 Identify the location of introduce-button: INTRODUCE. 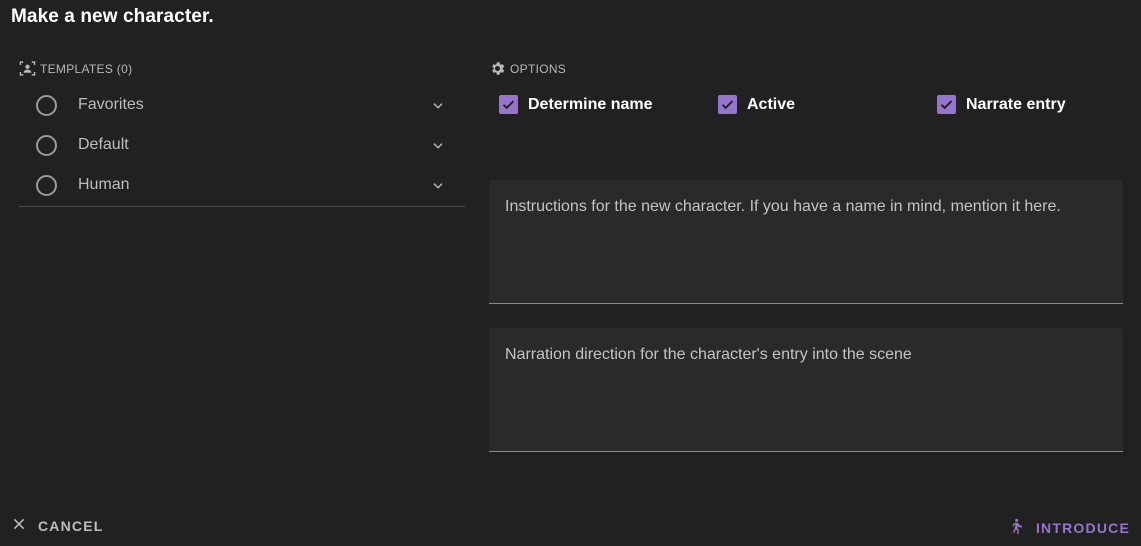
(1070, 527).